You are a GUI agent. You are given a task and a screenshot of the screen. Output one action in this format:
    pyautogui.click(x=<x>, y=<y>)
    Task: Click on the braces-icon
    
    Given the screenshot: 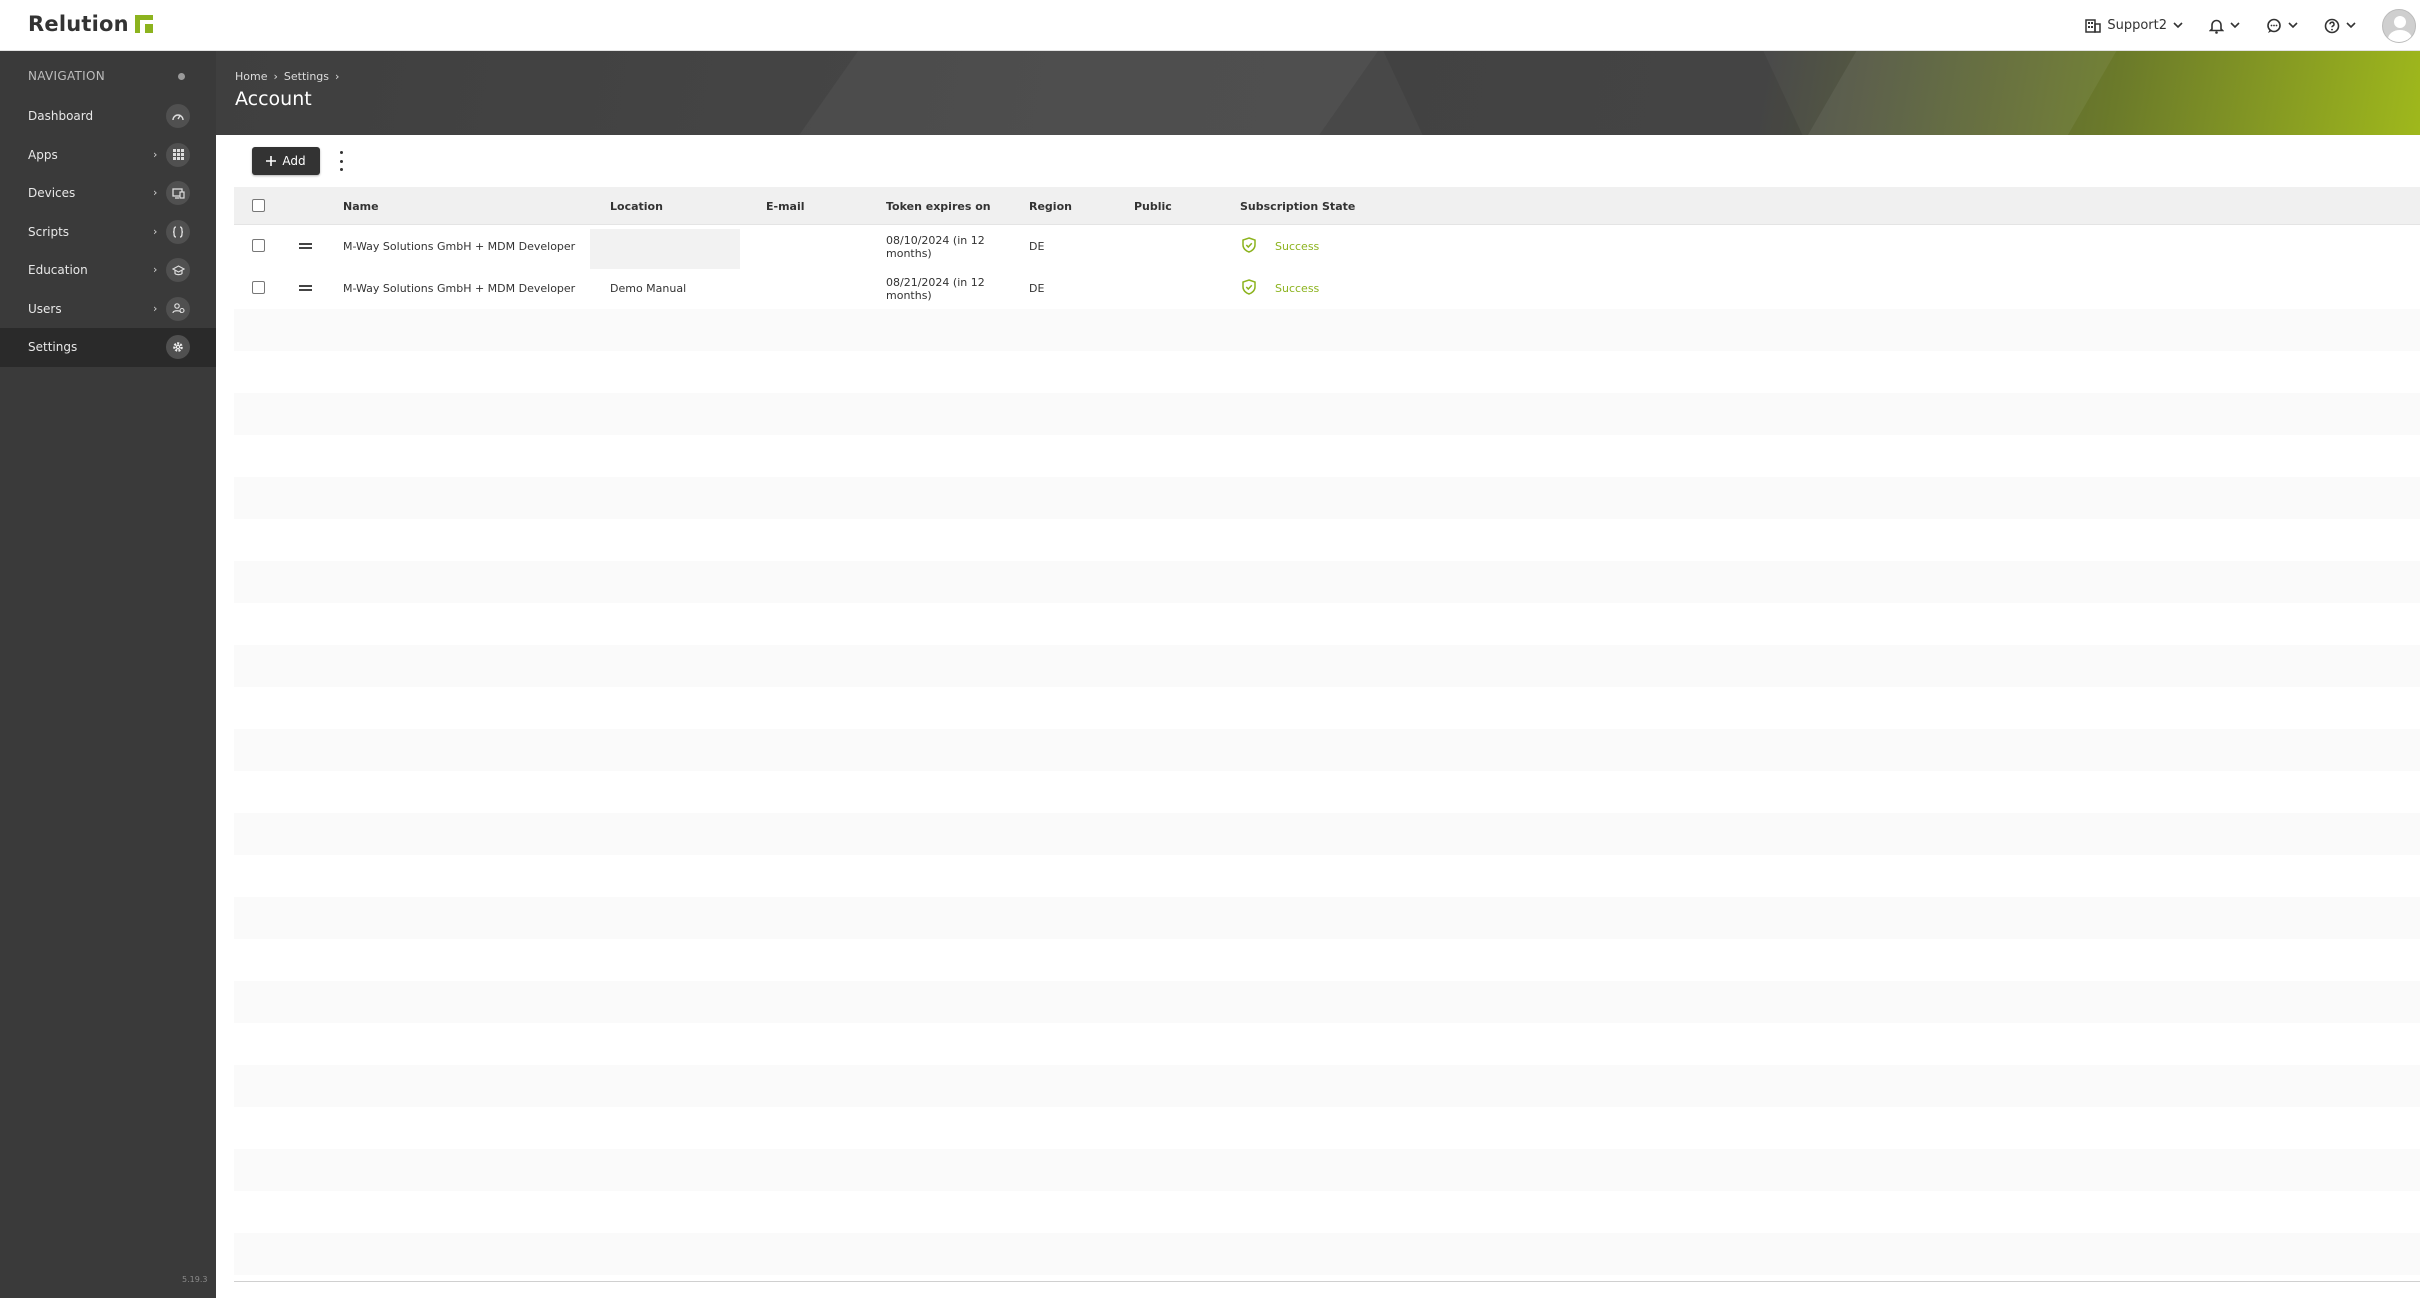 What is the action you would take?
    pyautogui.click(x=178, y=231)
    